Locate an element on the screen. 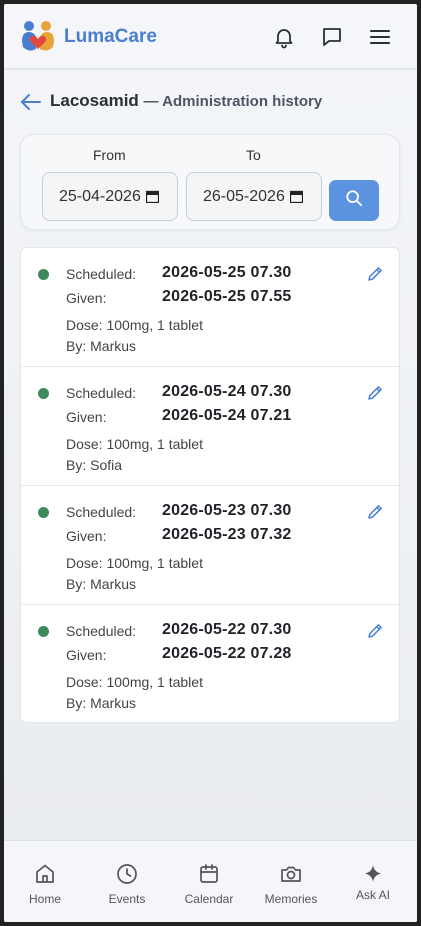 The image size is (421, 926). page-subtitle: — Administration history is located at coordinates (233, 101).